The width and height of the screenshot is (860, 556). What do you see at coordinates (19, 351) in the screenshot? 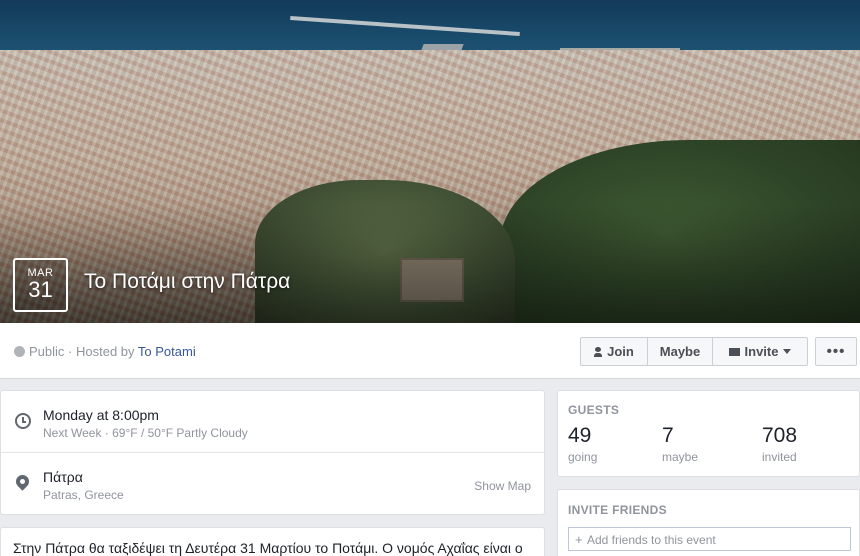
I see `globe-icon` at bounding box center [19, 351].